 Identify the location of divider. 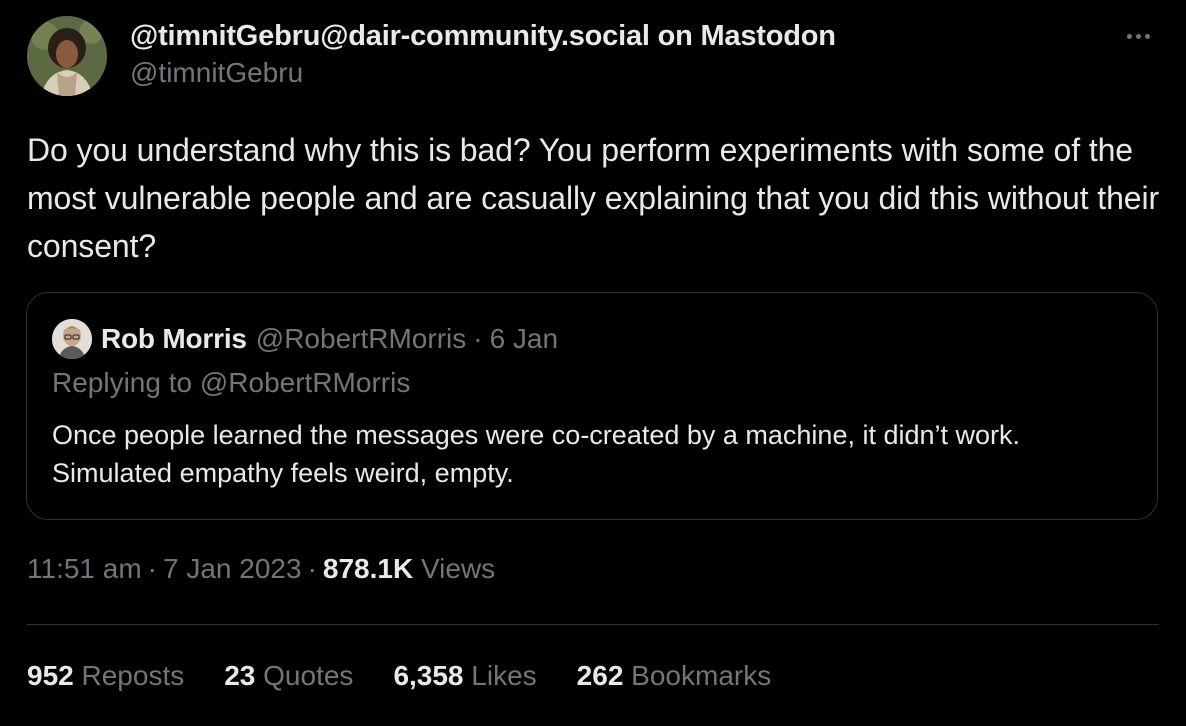
(593, 624).